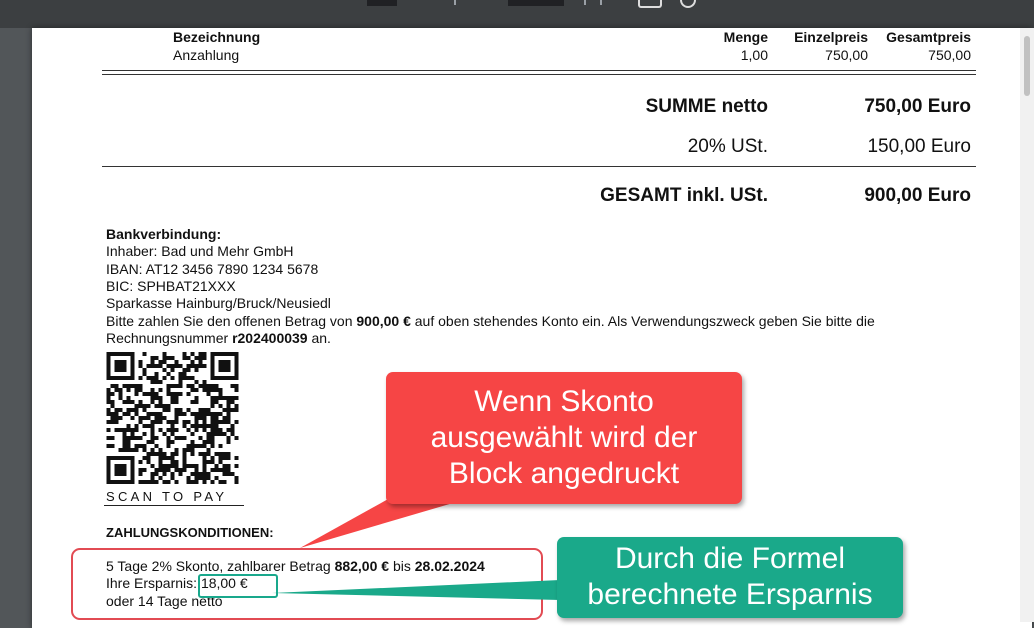  What do you see at coordinates (564, 401) in the screenshot?
I see `callout-text: Wenn Skonto` at bounding box center [564, 401].